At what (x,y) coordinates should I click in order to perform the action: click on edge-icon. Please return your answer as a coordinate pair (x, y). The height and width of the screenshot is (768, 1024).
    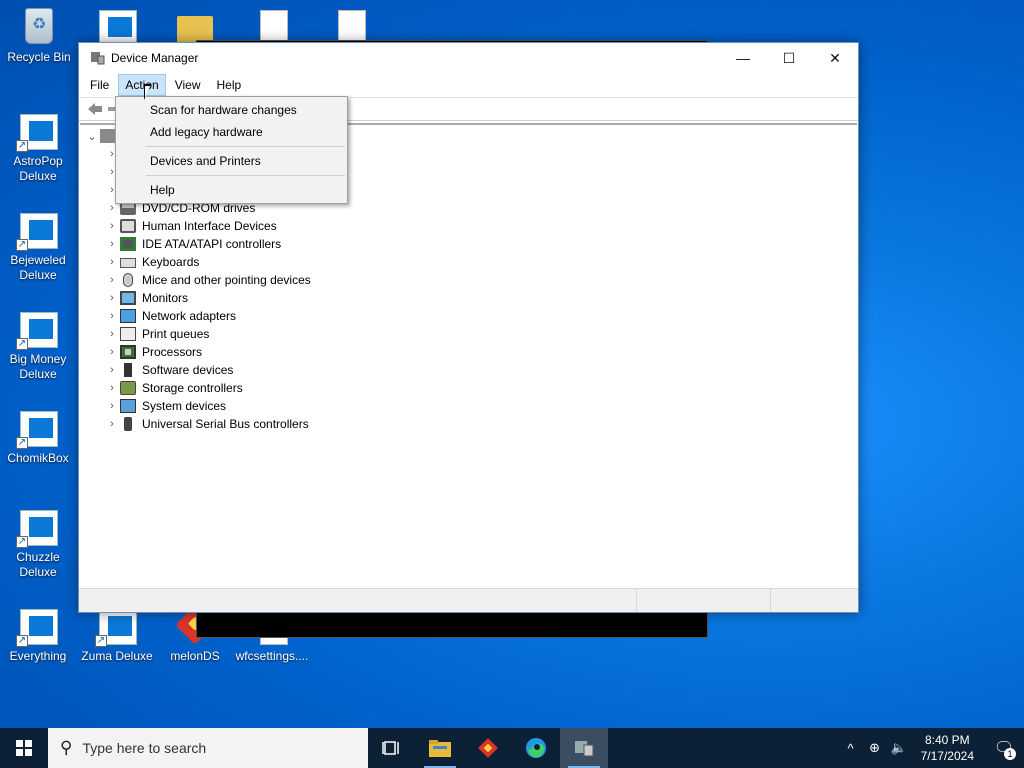
    Looking at the image, I should click on (536, 748).